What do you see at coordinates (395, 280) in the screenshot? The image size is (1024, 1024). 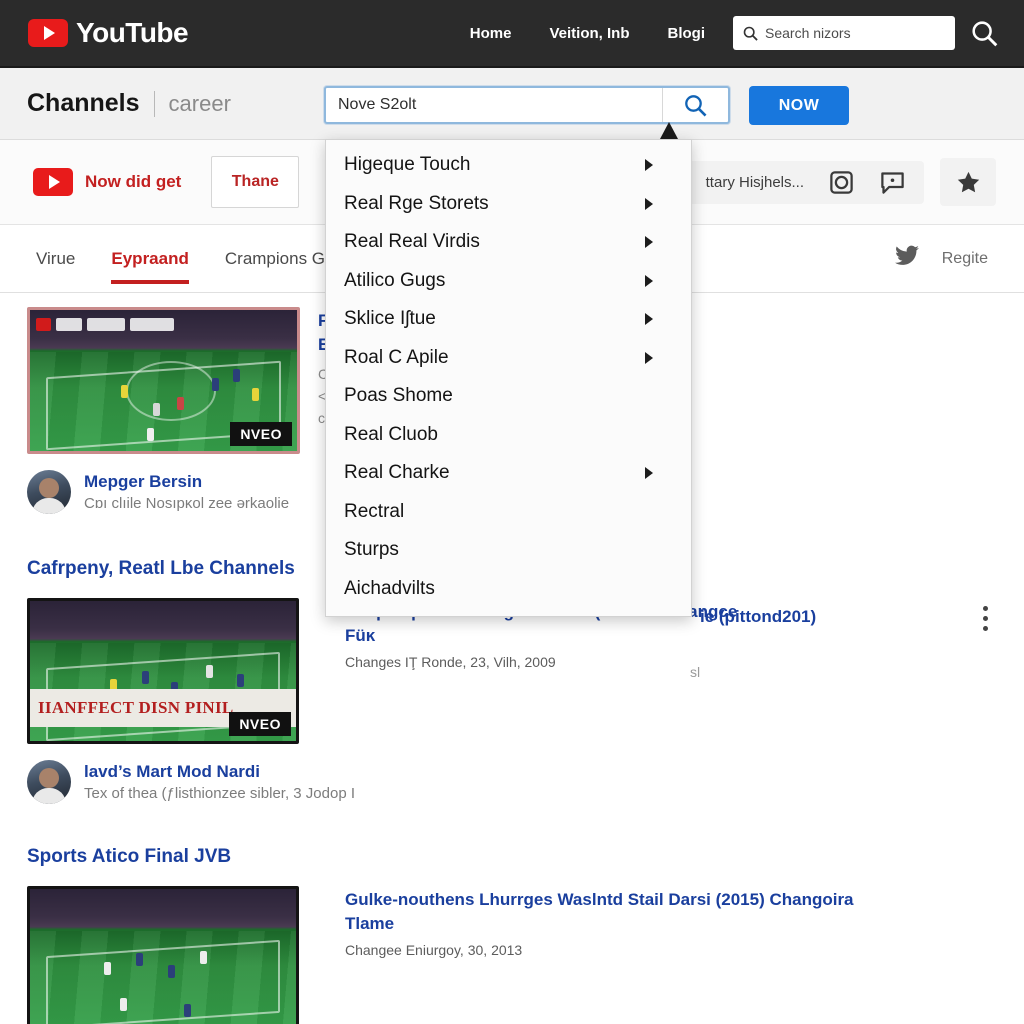 I see `dropdown-item-label: Atilico Gugs` at bounding box center [395, 280].